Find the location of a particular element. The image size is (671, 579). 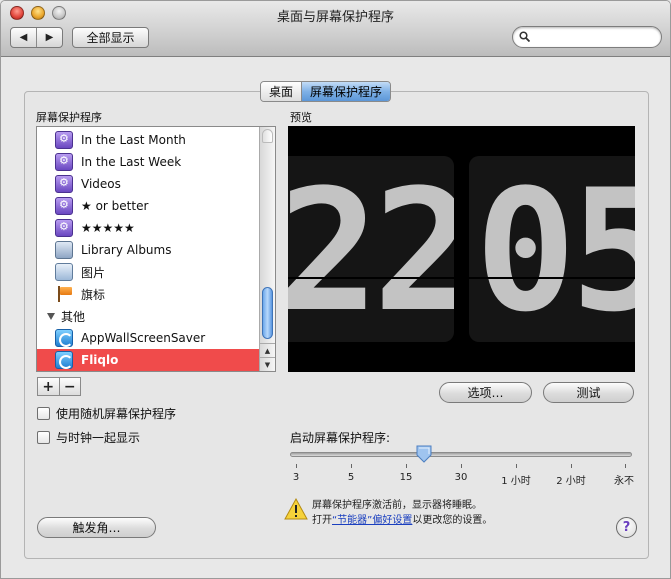

pictures-icon is located at coordinates (64, 272).